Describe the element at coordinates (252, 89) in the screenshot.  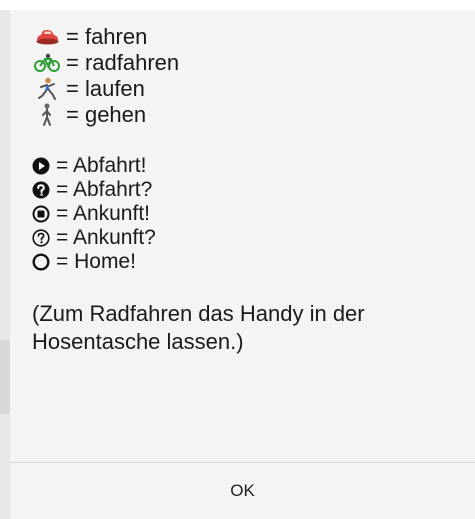
I see `legend-row-laufen: = laufen` at that location.